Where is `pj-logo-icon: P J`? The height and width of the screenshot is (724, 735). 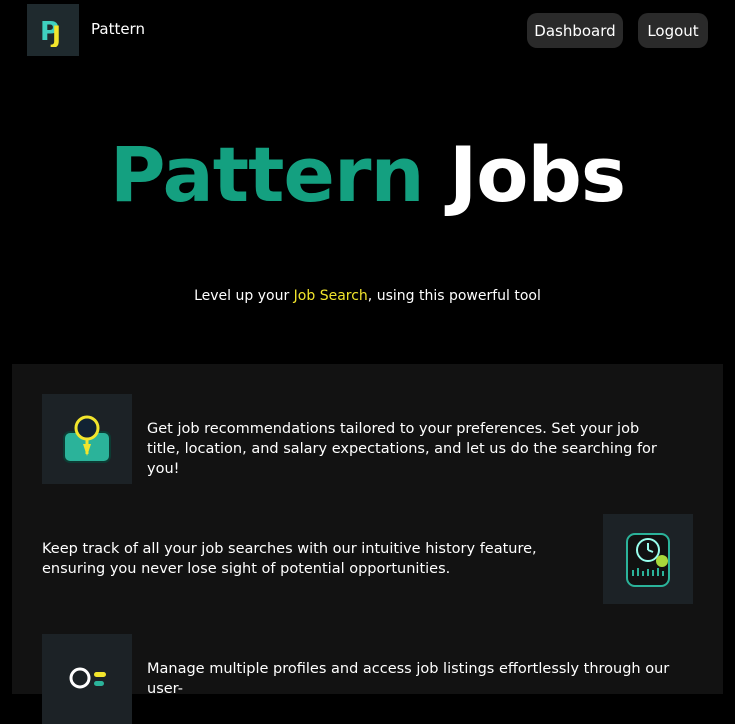
pj-logo-icon: P J is located at coordinates (50, 32).